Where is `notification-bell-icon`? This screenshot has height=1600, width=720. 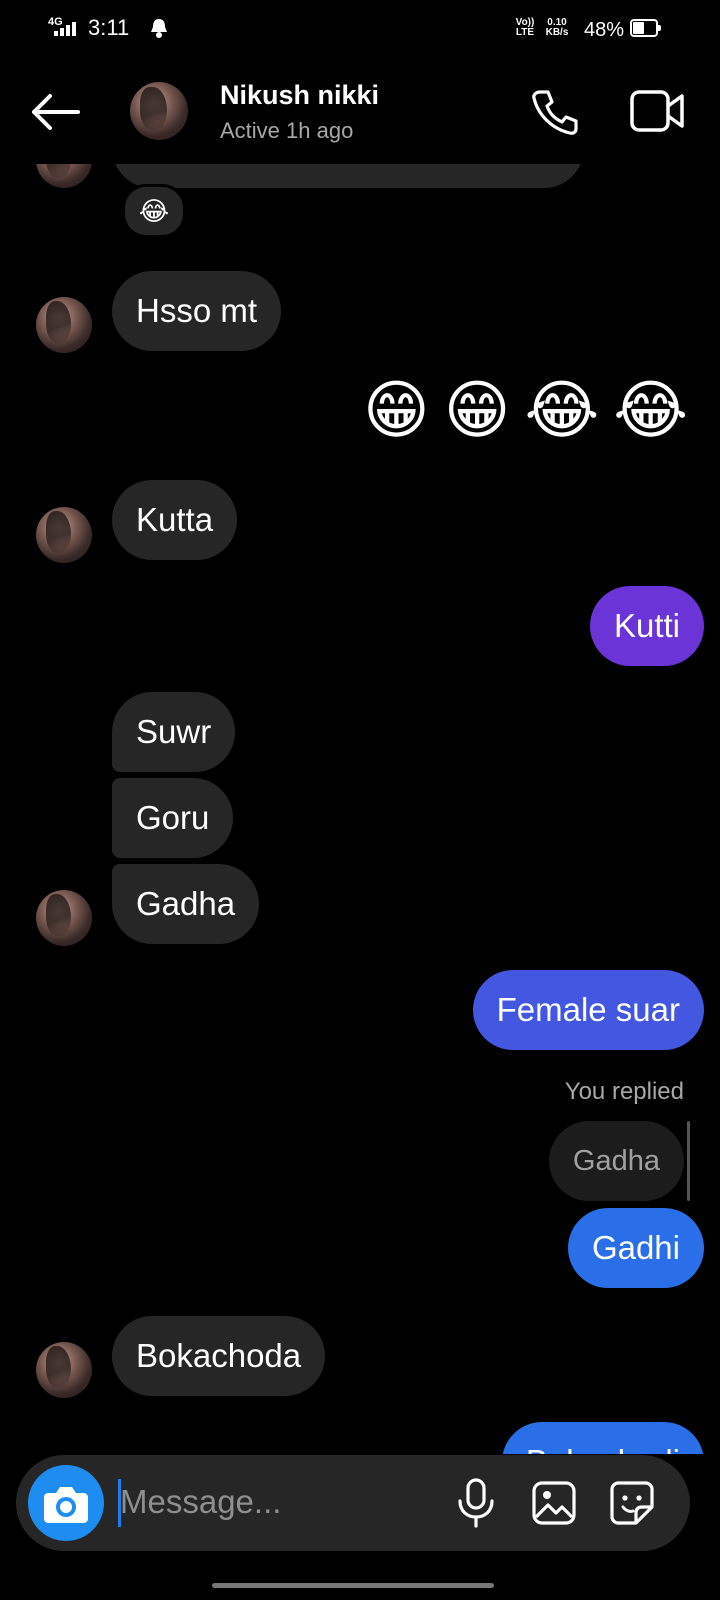
notification-bell-icon is located at coordinates (159, 28).